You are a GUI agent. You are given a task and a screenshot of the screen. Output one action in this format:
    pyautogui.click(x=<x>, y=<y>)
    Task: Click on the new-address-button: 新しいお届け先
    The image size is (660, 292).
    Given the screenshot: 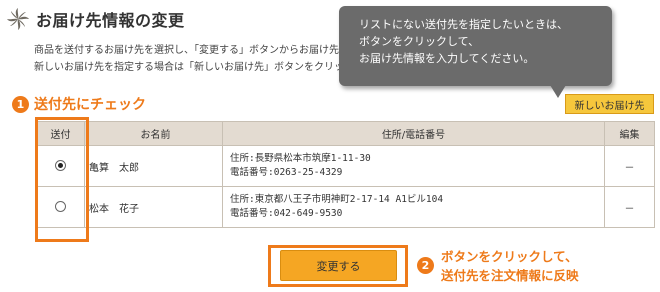 What is the action you would take?
    pyautogui.click(x=609, y=104)
    